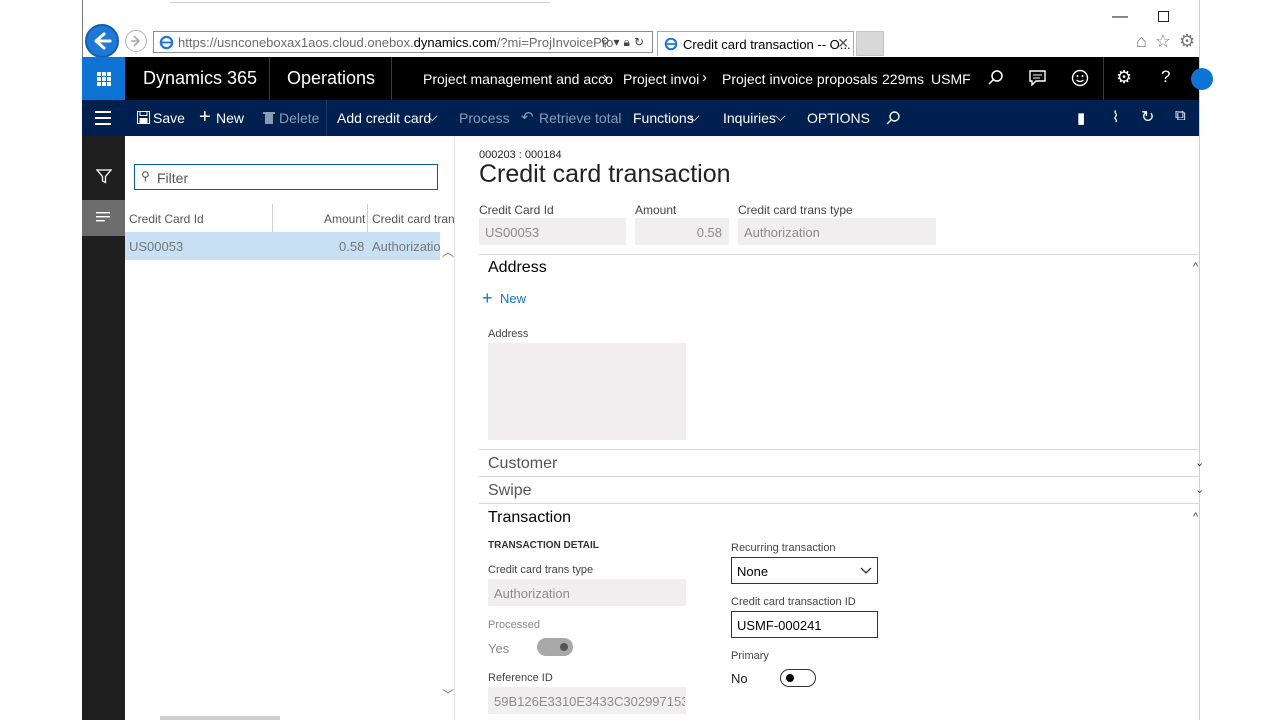 The image size is (1280, 720). Describe the element at coordinates (104, 176) in the screenshot. I see `filter-funnel-icon` at that location.